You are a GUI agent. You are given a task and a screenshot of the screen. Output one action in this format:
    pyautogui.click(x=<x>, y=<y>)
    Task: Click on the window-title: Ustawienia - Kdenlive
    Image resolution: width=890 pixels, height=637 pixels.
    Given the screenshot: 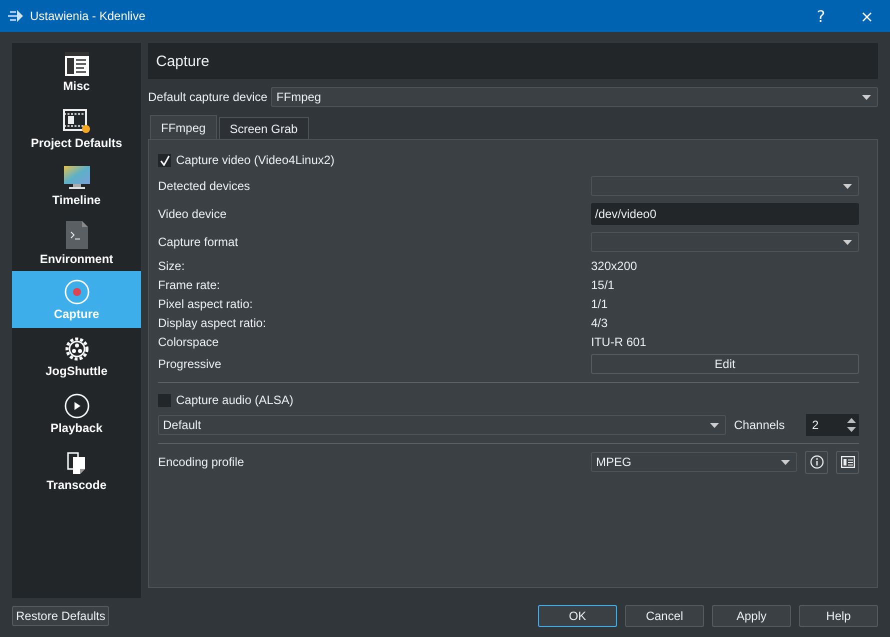 What is the action you would take?
    pyautogui.click(x=88, y=16)
    